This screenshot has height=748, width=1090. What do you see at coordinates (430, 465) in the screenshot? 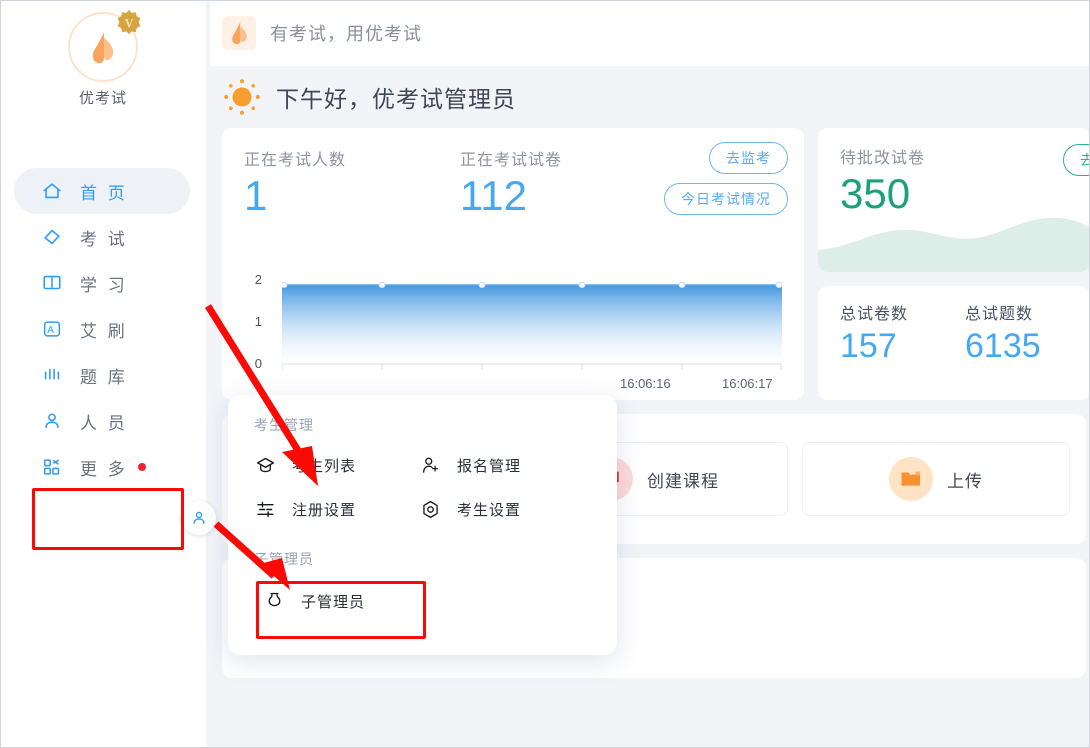
I see `user-plus-icon` at bounding box center [430, 465].